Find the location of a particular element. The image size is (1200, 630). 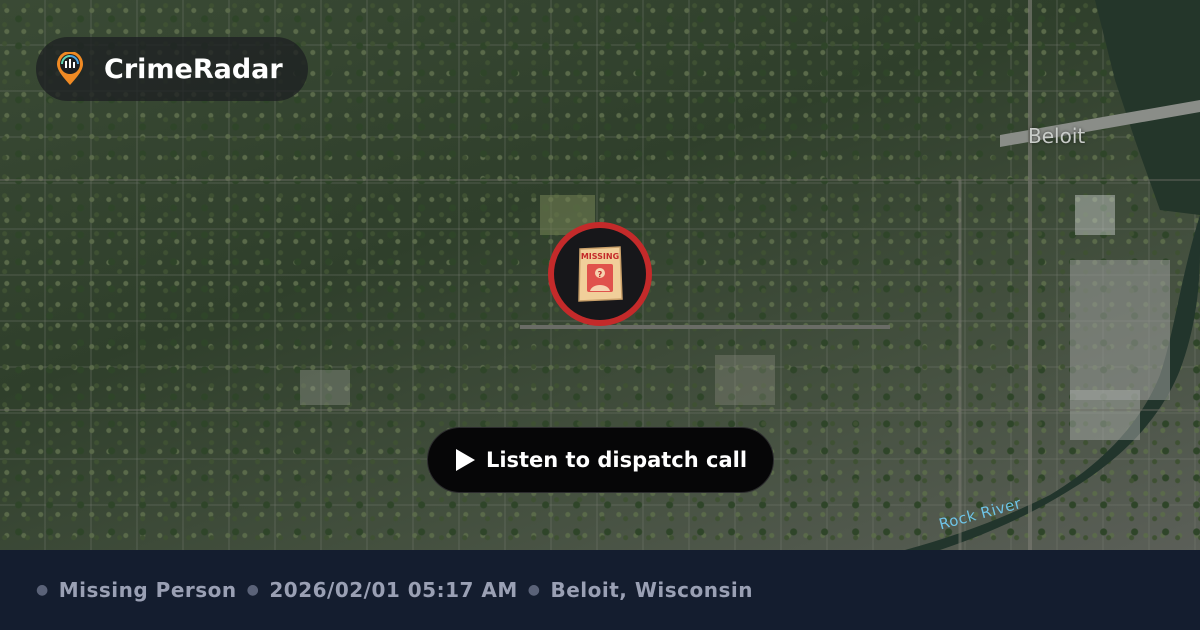

incident-marker: MISSING ? is located at coordinates (600, 274).